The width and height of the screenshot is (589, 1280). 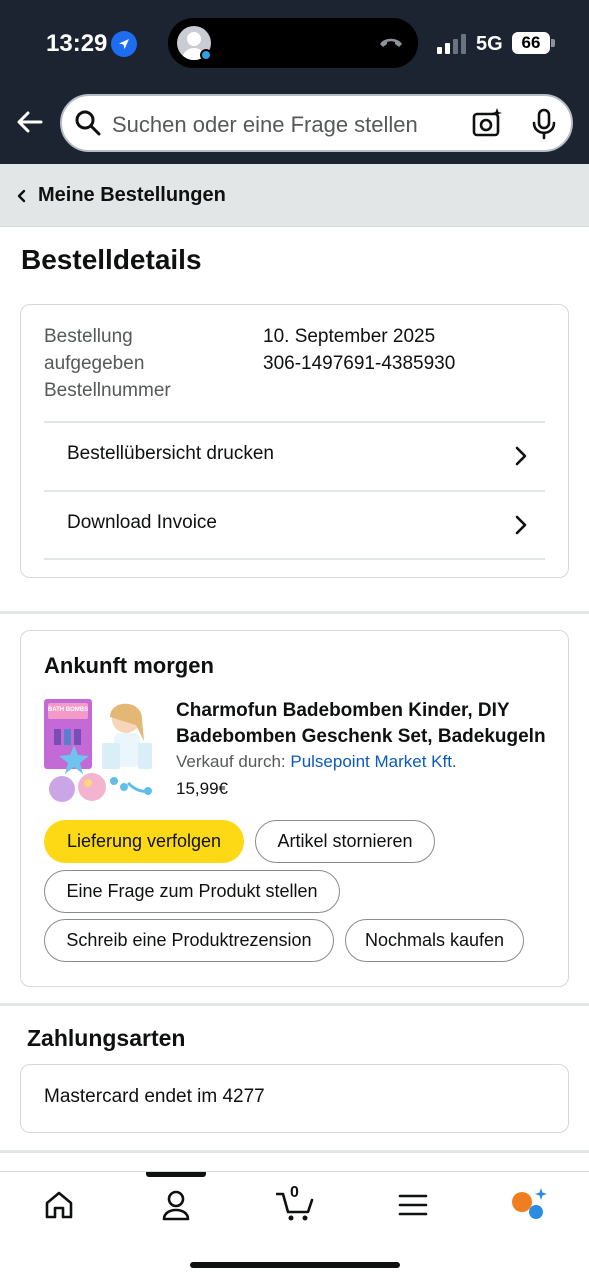 I want to click on search-bar: Suchen oder eine Frage stellen, so click(x=316, y=123).